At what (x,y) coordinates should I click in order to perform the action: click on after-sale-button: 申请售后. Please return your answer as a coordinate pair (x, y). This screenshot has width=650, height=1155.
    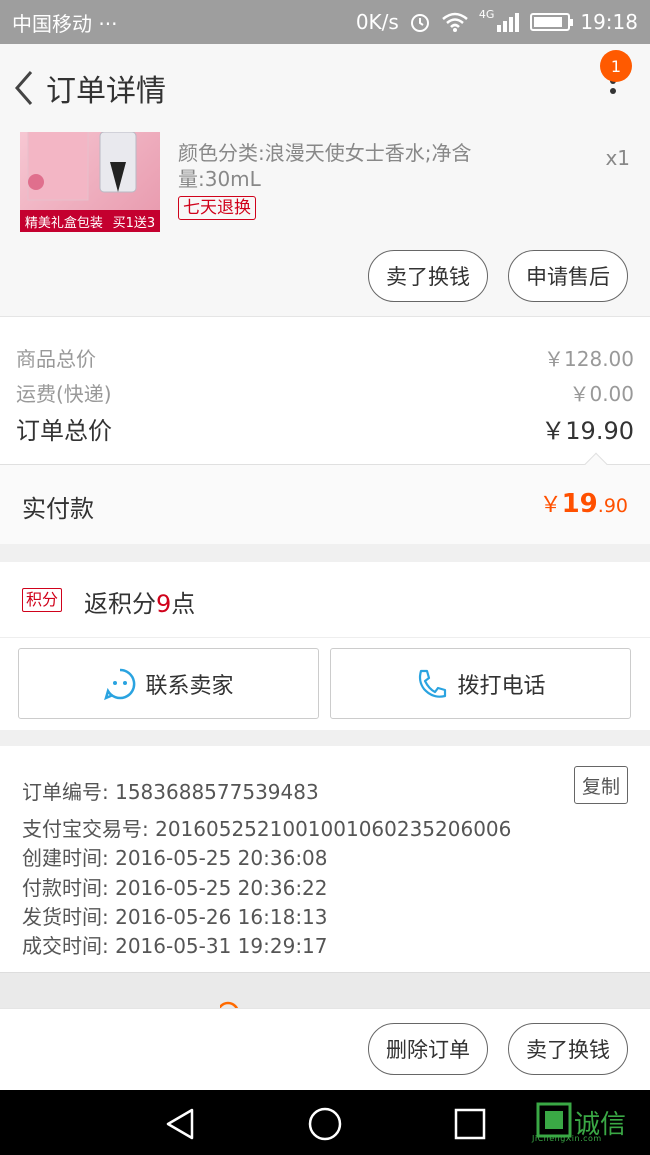
    Looking at the image, I should click on (568, 276).